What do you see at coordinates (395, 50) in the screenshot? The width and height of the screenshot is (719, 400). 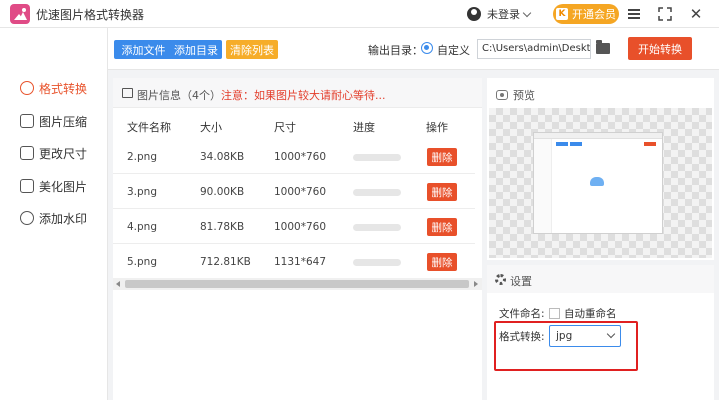 I see `output-dir-label: 输出目录：` at bounding box center [395, 50].